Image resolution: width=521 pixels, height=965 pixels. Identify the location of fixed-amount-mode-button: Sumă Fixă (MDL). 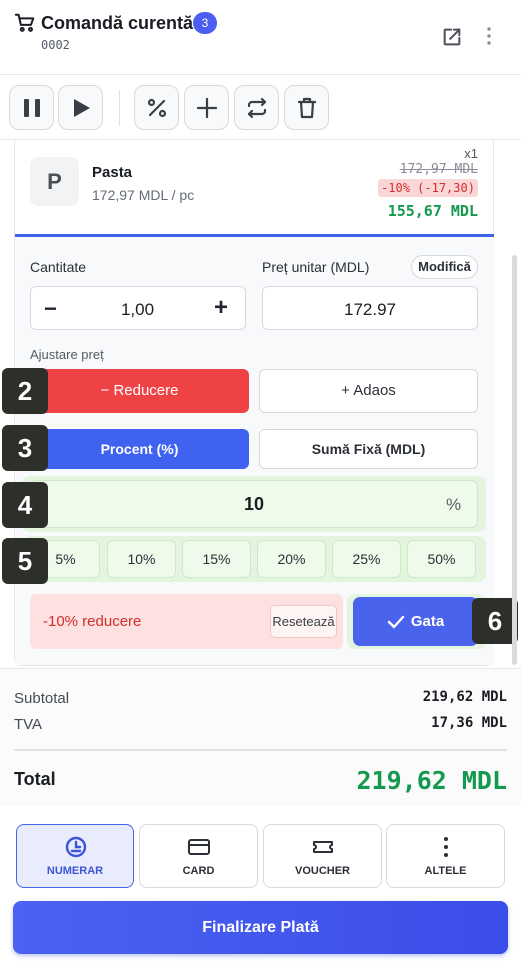
(368, 449).